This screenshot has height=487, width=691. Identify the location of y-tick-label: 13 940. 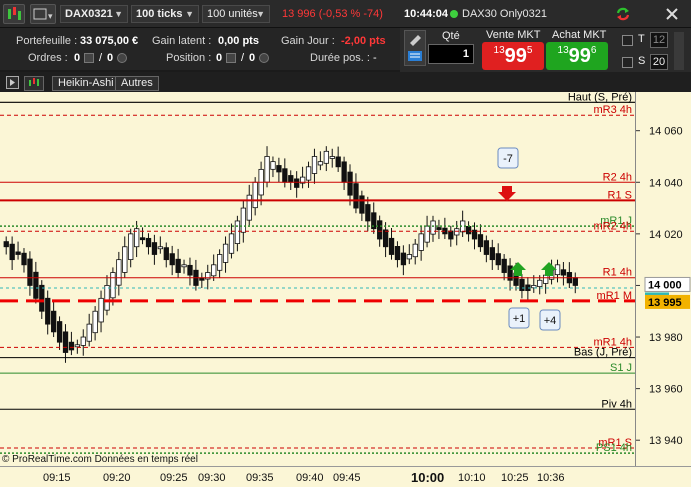
(666, 441).